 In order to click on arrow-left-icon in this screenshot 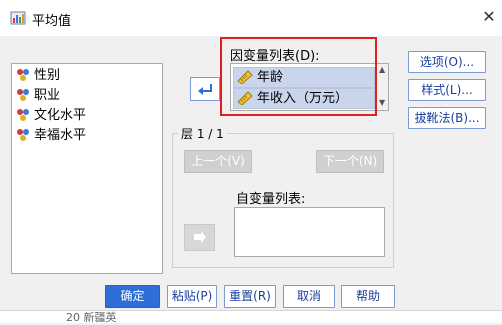, I will do `click(205, 89)`.